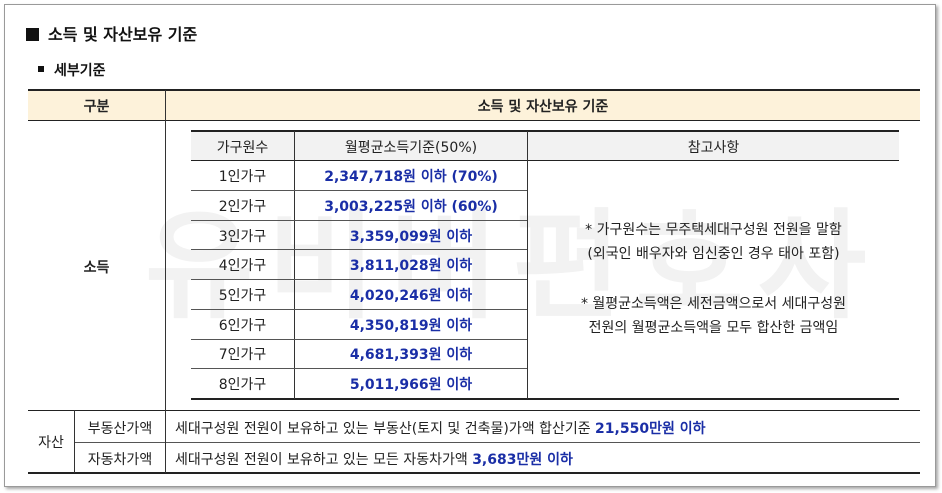 The width and height of the screenshot is (942, 493). What do you see at coordinates (242, 148) in the screenshot?
I see `income-header-household: 가구원수` at bounding box center [242, 148].